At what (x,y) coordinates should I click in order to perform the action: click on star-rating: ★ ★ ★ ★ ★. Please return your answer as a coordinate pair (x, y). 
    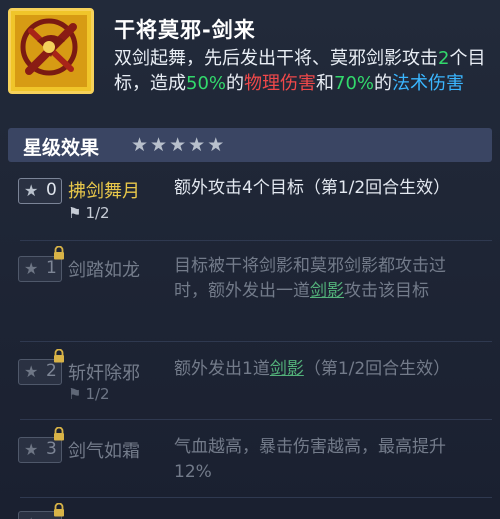
    Looking at the image, I should click on (177, 145).